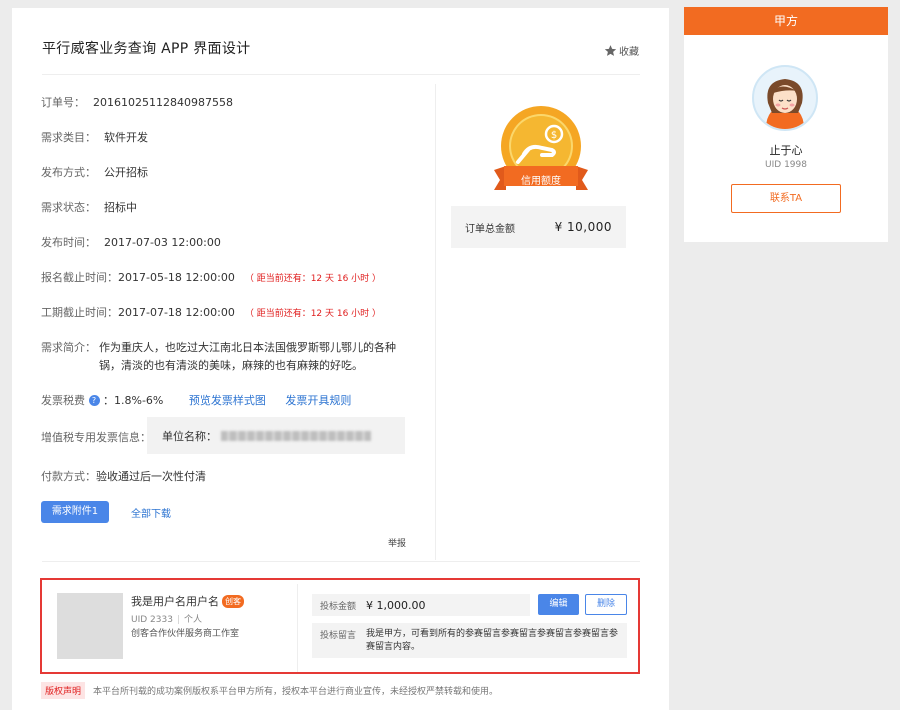  I want to click on report-link: 举报, so click(397, 542).